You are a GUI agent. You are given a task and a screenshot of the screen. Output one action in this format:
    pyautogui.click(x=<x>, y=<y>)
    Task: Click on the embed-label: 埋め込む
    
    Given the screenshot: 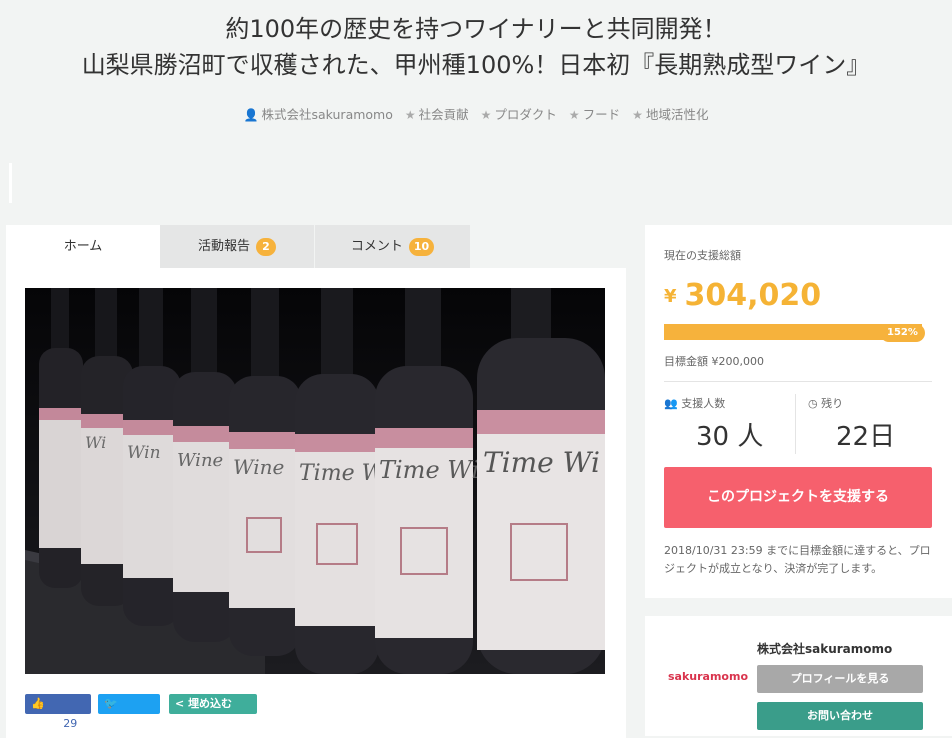 What is the action you would take?
    pyautogui.click(x=210, y=703)
    